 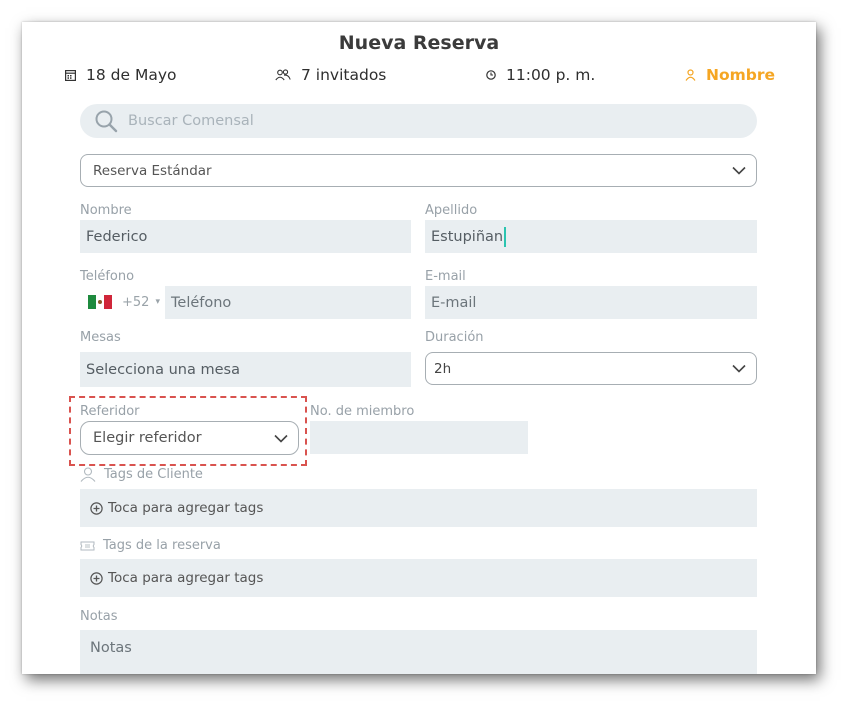 I want to click on referrer-select: Elegir referidor, so click(x=189, y=438).